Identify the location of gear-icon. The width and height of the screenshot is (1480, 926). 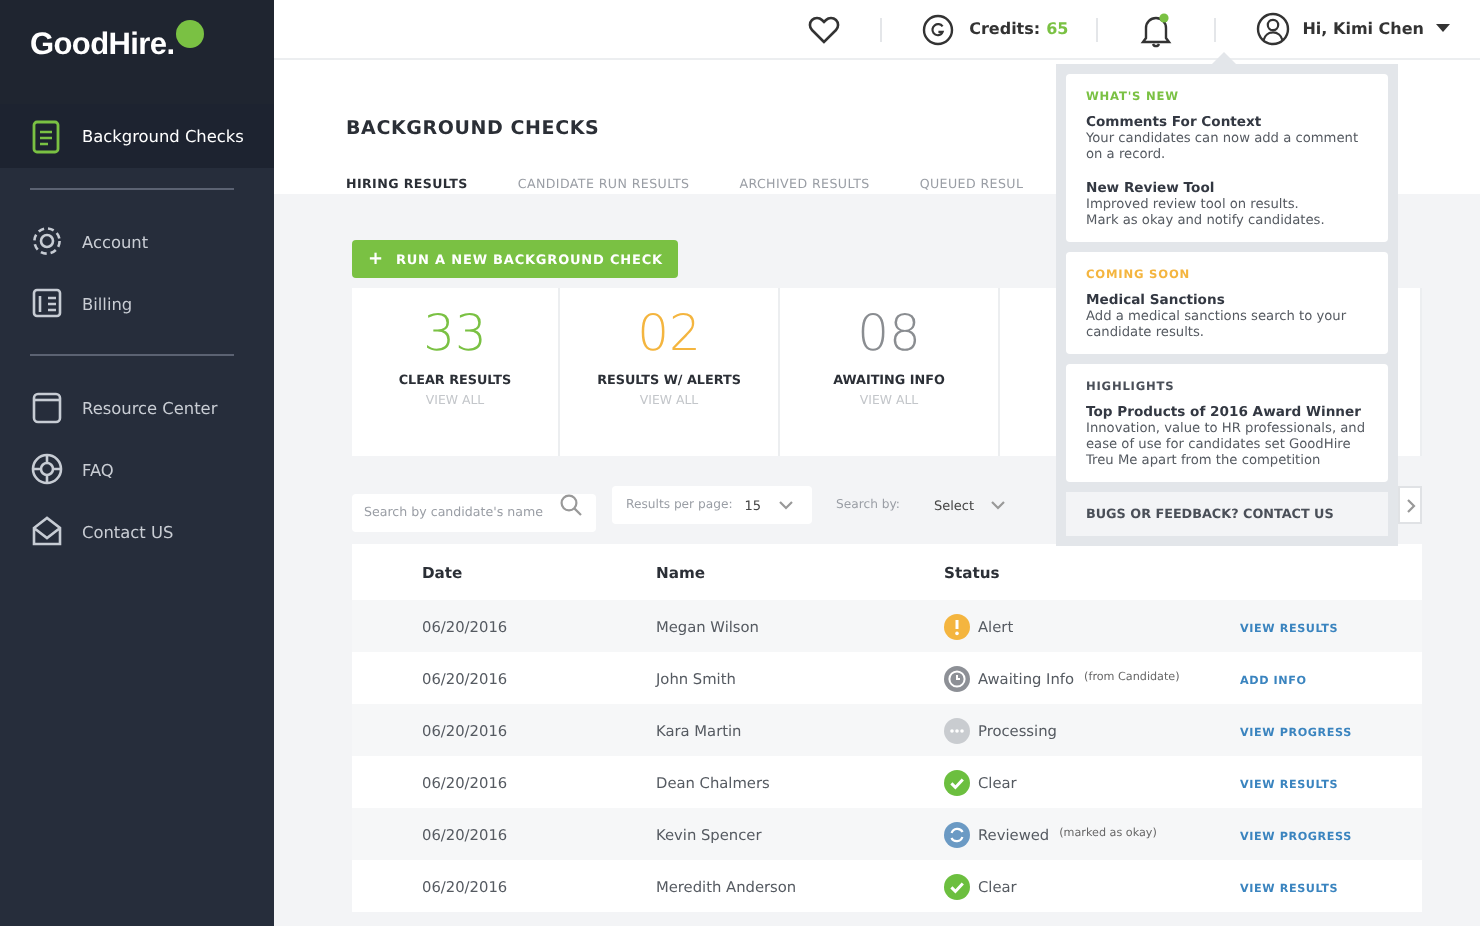
(47, 241).